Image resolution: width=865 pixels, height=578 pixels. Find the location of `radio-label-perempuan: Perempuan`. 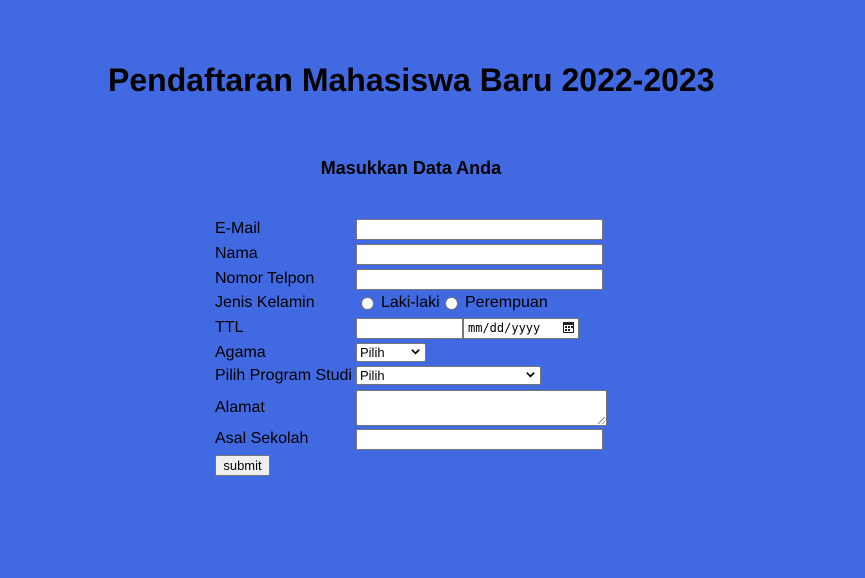

radio-label-perempuan: Perempuan is located at coordinates (506, 302).